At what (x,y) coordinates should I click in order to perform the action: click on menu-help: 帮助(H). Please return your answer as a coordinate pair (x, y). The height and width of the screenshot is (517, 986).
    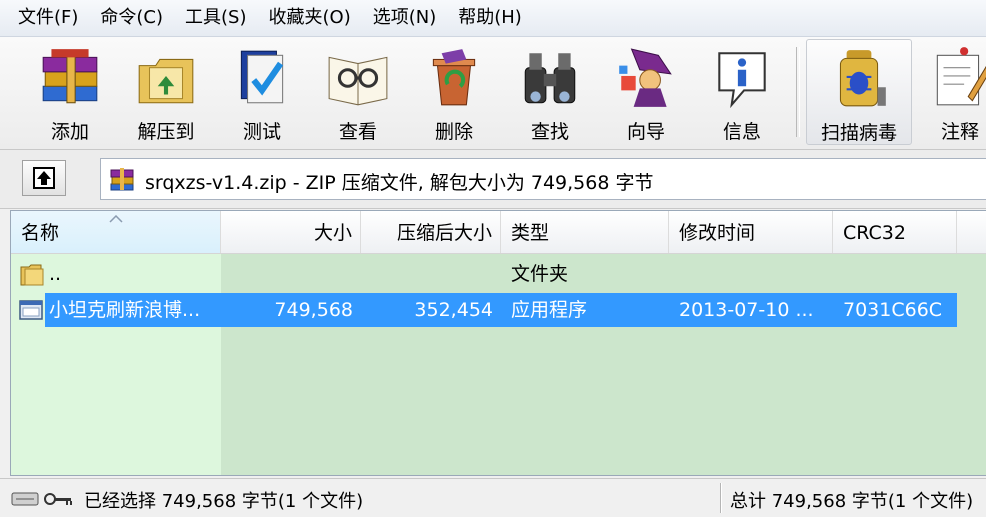
    Looking at the image, I should click on (491, 18).